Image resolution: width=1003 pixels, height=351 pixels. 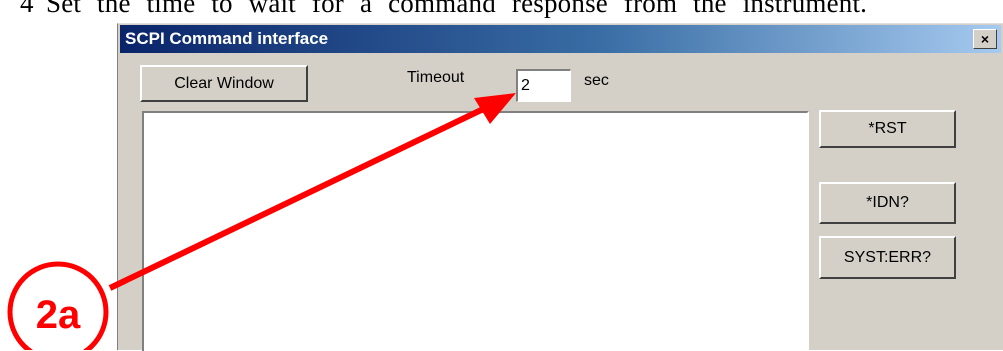 I want to click on annotation-label: 2a, so click(x=58, y=315).